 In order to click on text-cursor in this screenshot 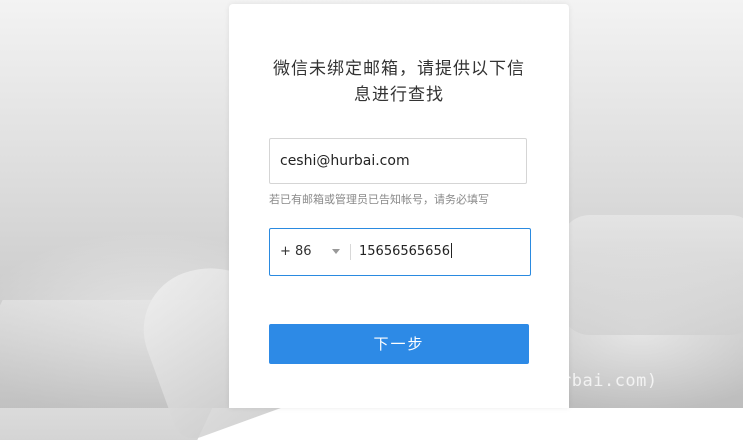, I will do `click(451, 250)`.